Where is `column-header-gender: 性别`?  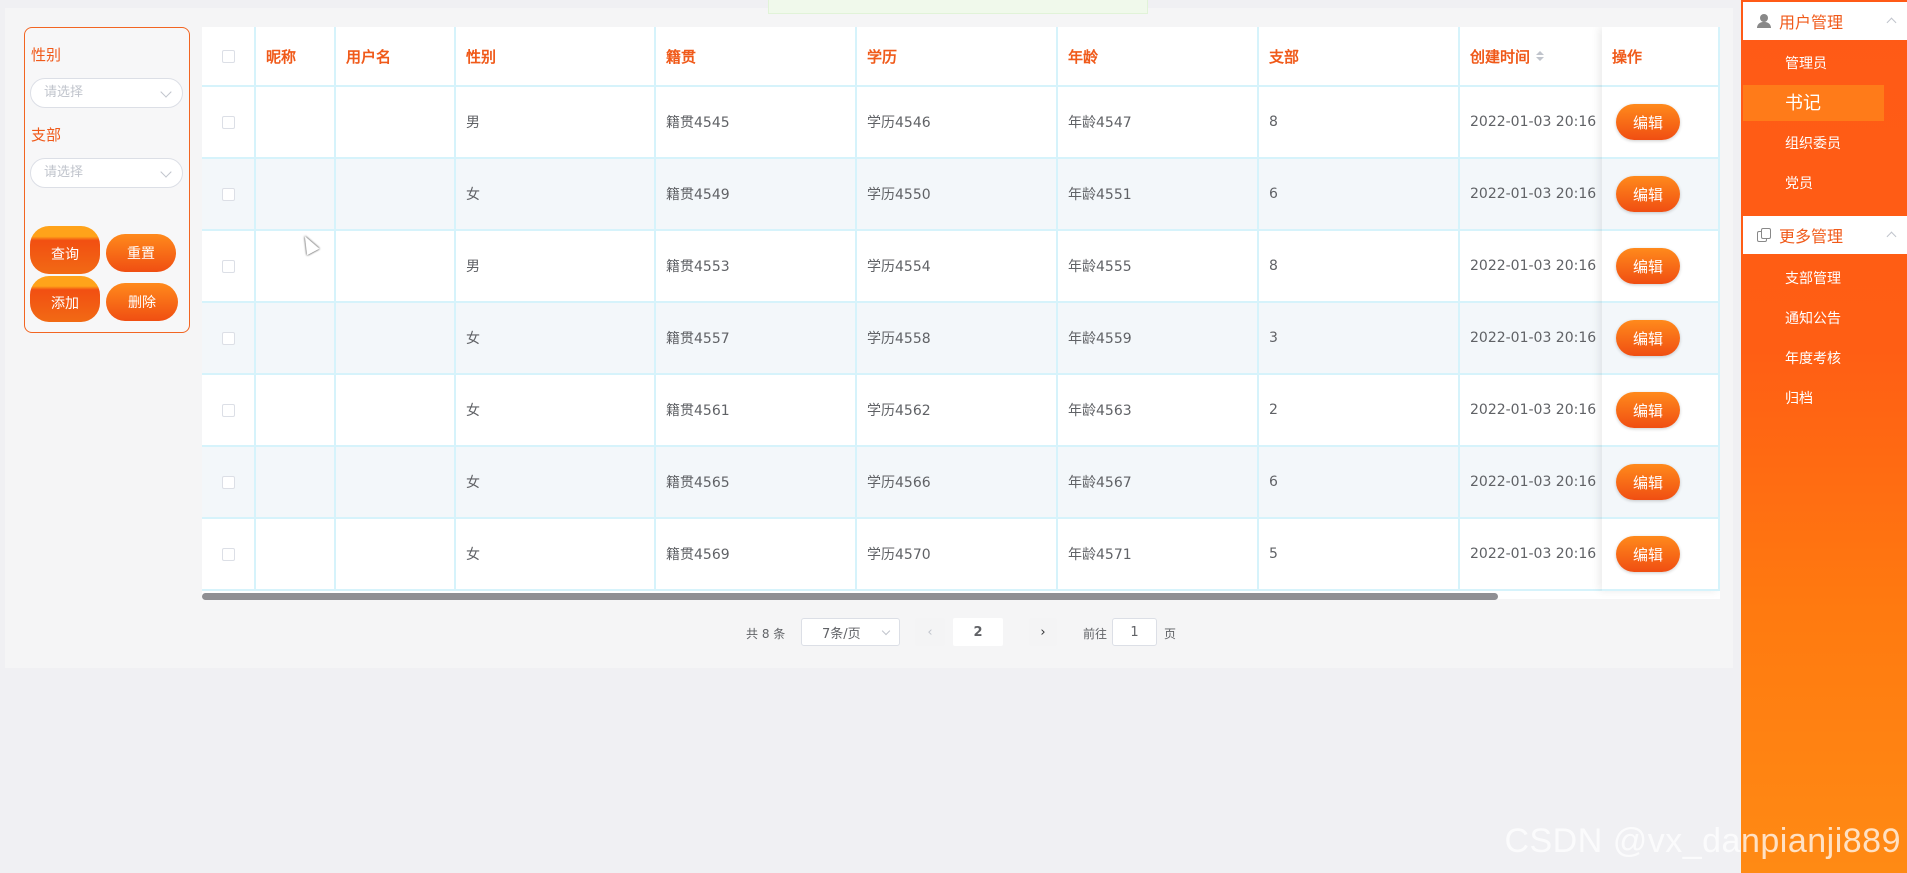
column-header-gender: 性别 is located at coordinates (556, 57).